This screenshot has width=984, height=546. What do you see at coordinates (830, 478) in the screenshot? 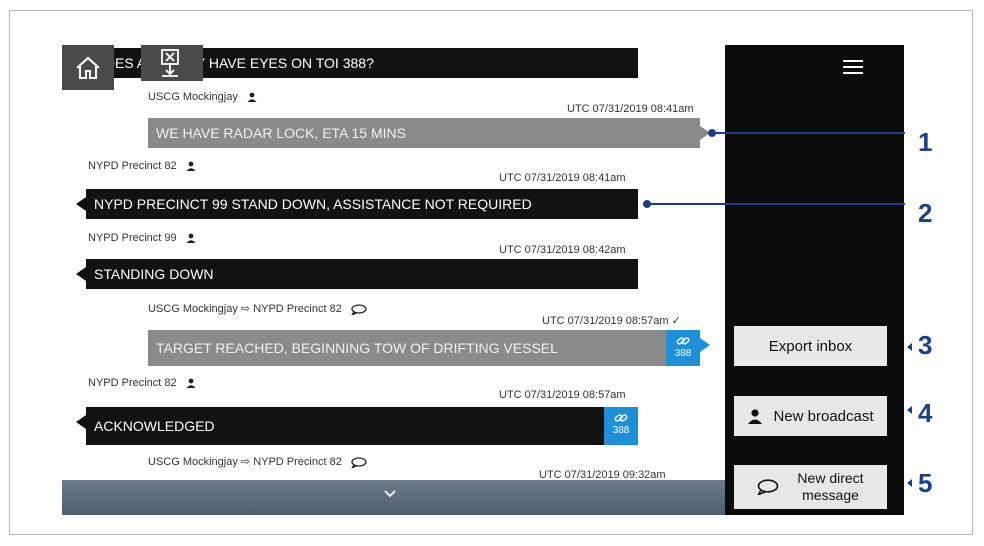
I see `new-direct-label-line1: New direct` at bounding box center [830, 478].